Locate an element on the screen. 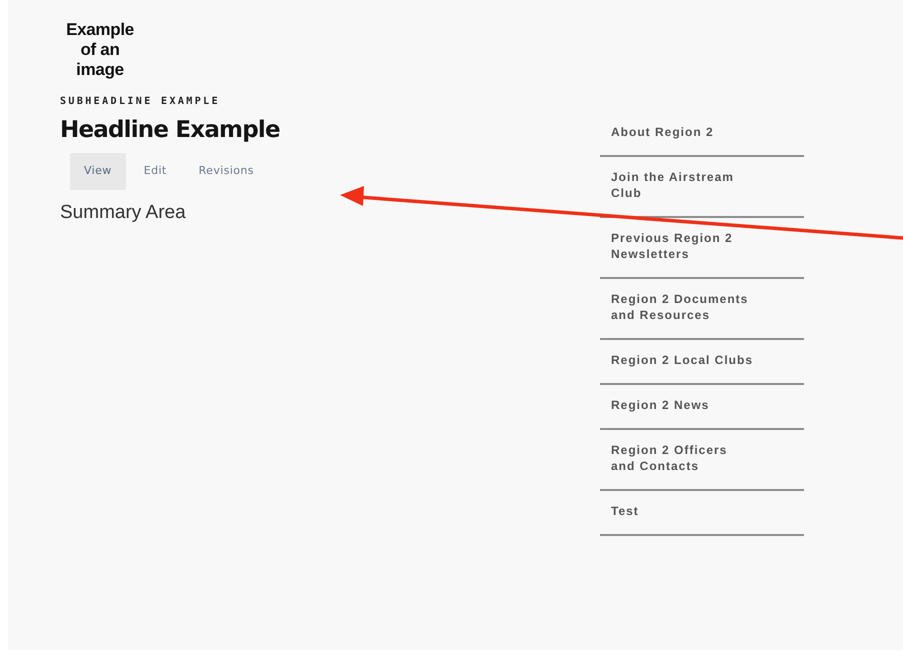 This screenshot has width=903, height=657. sidebar-link: Previous Region 2 Newsletters is located at coordinates (702, 248).